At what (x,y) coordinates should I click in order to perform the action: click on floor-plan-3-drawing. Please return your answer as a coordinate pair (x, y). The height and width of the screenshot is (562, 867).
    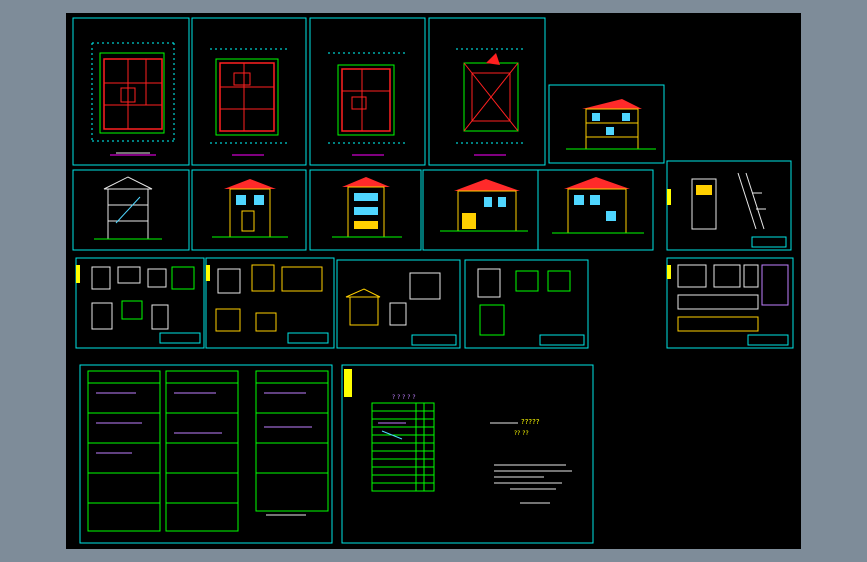
    Looking at the image, I should click on (367, 104).